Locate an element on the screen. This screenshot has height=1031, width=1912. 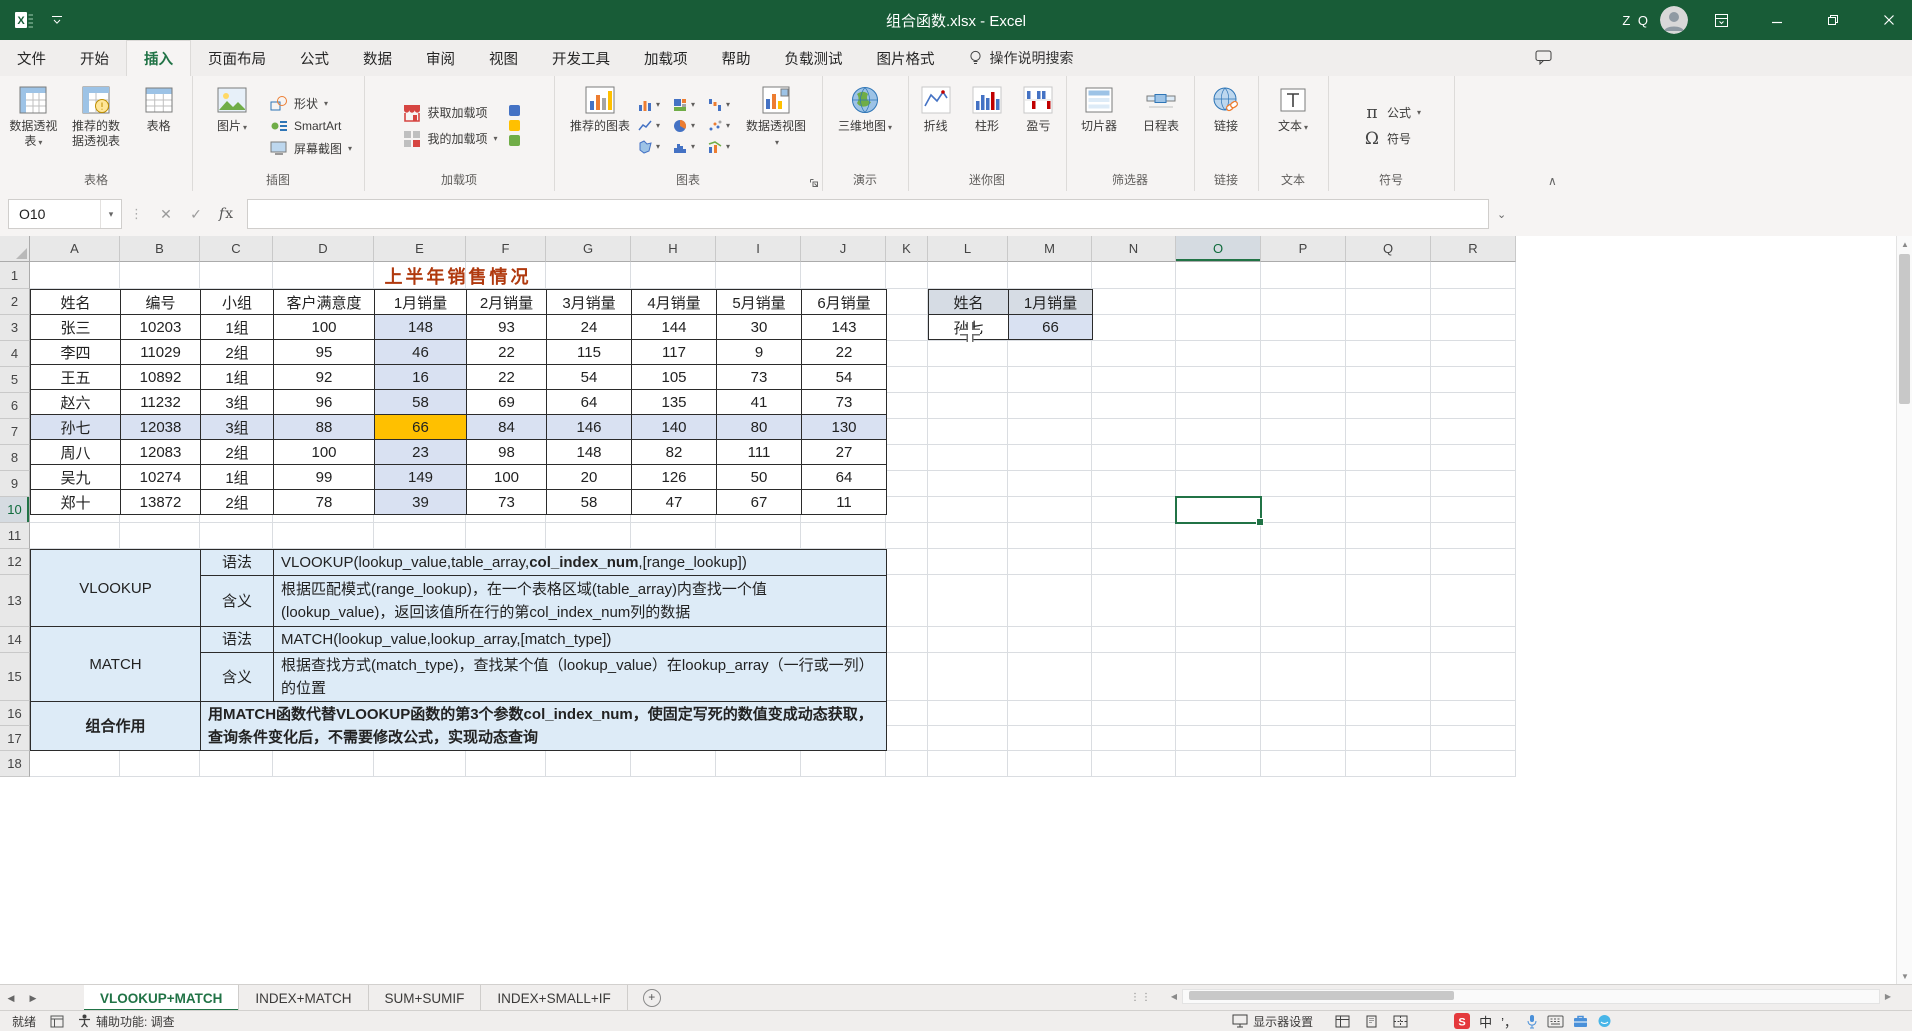
sales-cell: 46 is located at coordinates (420, 352).